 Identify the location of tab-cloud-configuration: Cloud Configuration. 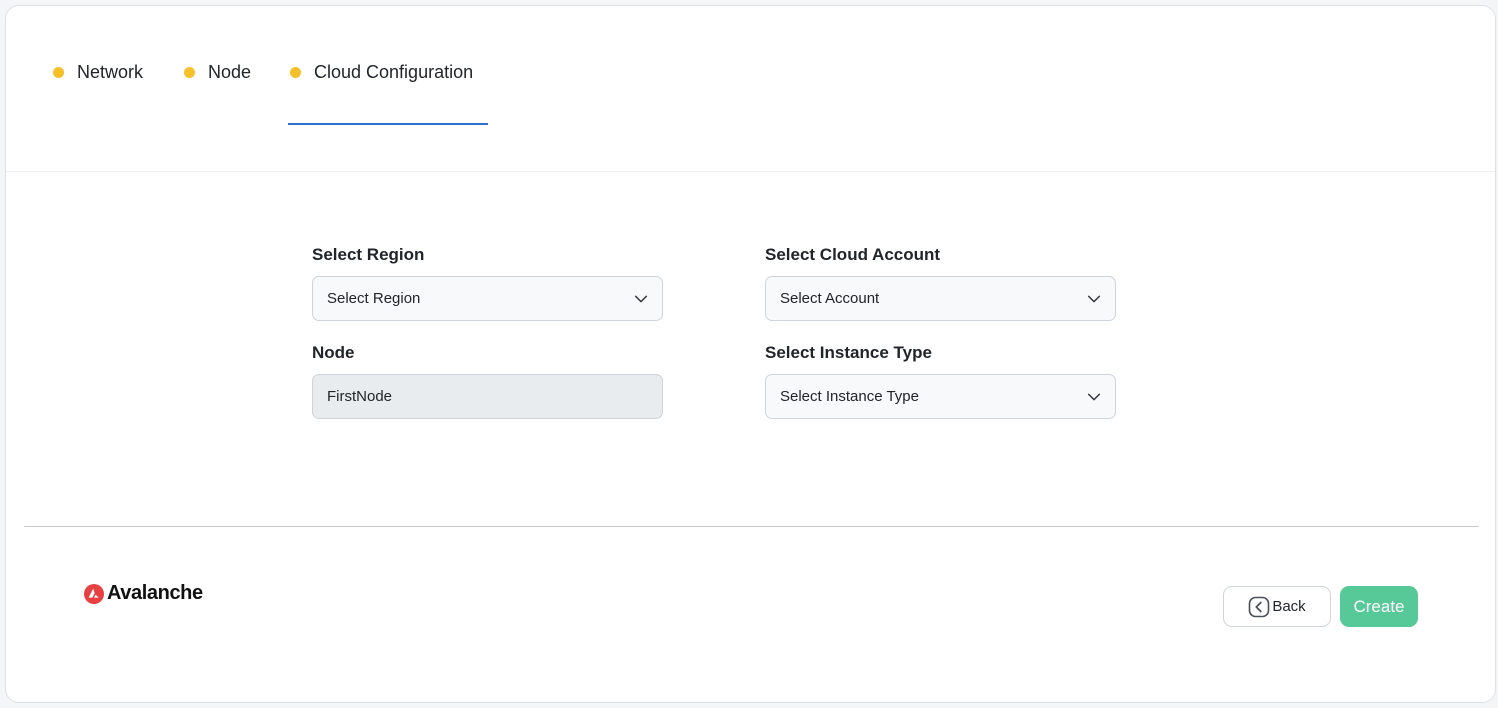
(381, 72).